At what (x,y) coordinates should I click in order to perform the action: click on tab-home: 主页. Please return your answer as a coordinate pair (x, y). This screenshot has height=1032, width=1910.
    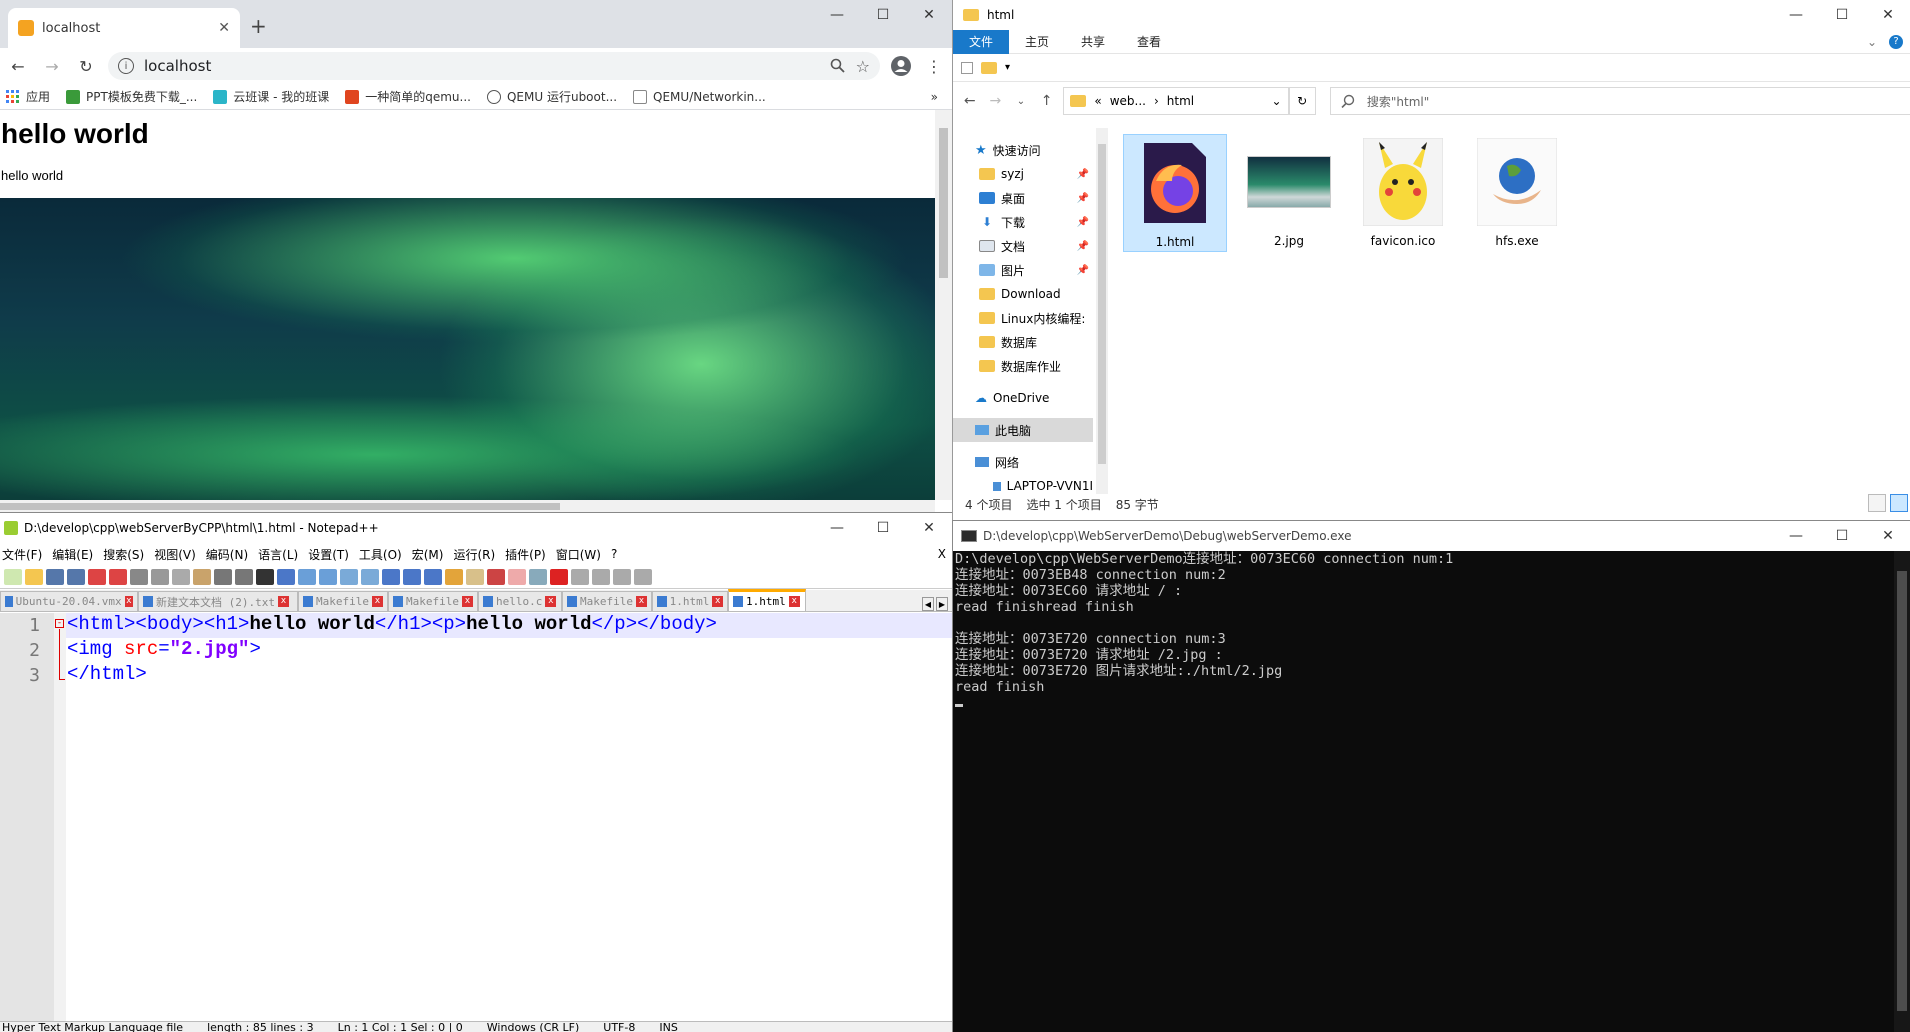
    Looking at the image, I should click on (1037, 42).